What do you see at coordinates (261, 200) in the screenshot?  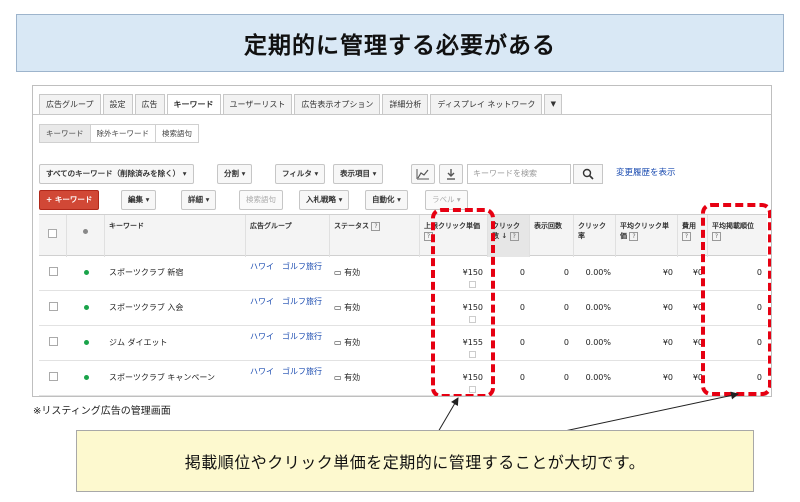 I see `search-terms-button: 検索語句` at bounding box center [261, 200].